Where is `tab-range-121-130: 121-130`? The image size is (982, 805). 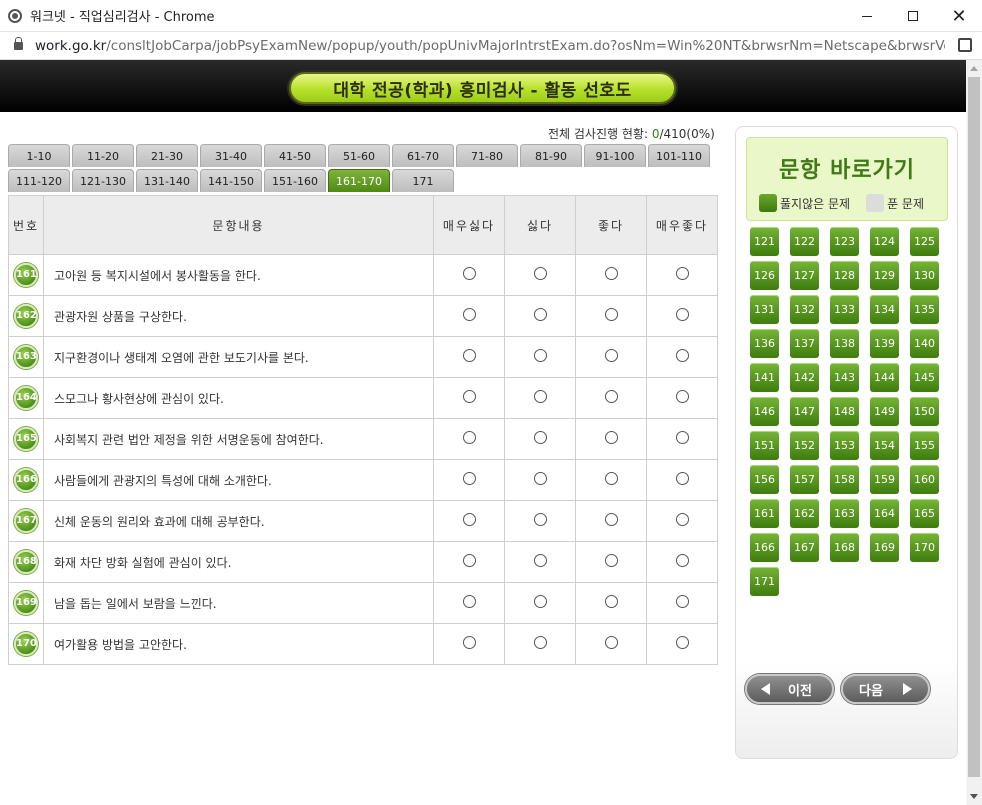
tab-range-121-130: 121-130 is located at coordinates (103, 180).